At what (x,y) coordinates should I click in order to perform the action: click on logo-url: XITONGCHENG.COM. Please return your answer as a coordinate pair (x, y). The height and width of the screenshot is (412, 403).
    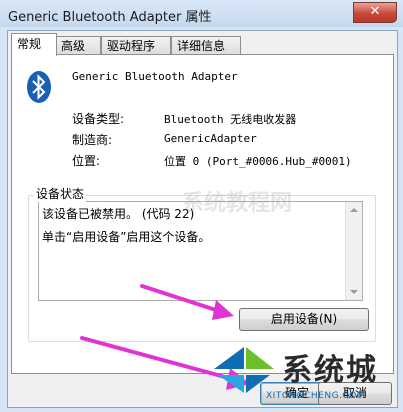
    Looking at the image, I should click on (316, 396).